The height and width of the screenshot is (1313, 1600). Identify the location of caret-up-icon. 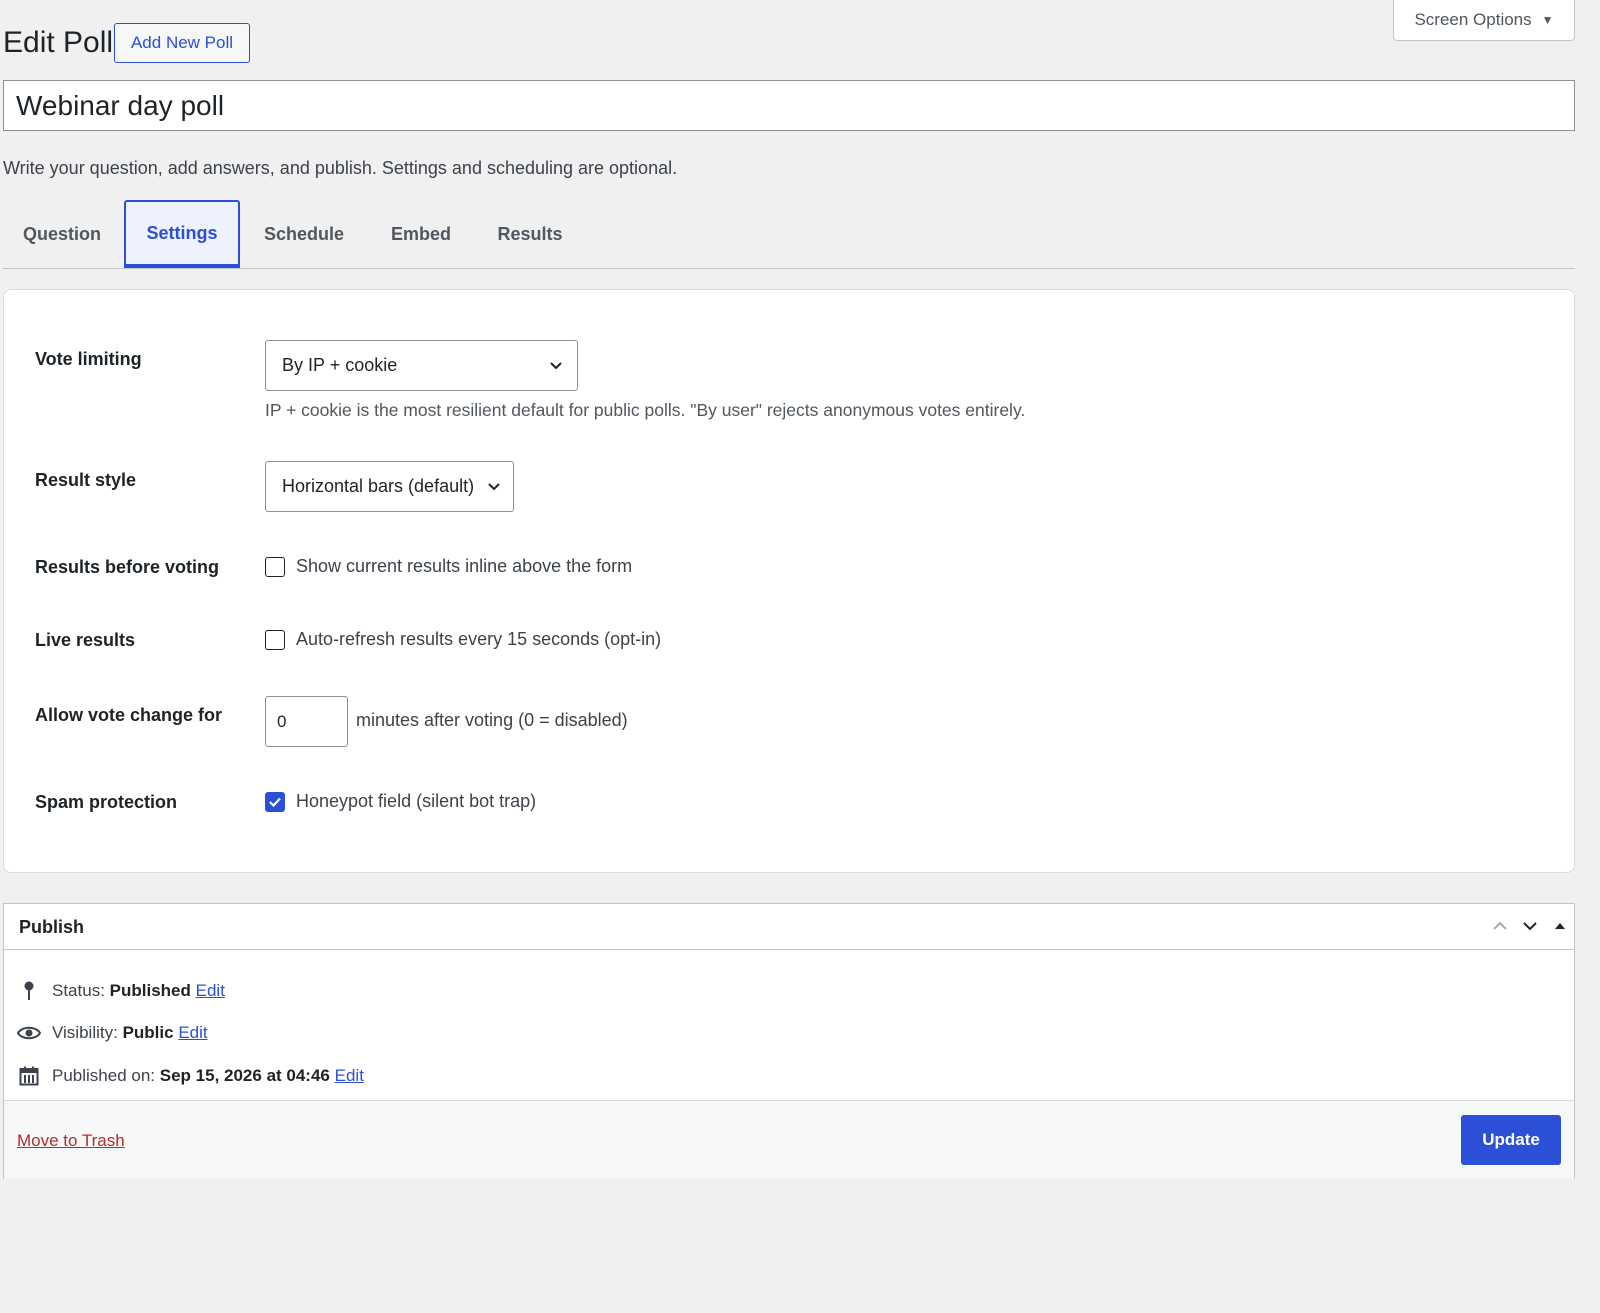
(1560, 926).